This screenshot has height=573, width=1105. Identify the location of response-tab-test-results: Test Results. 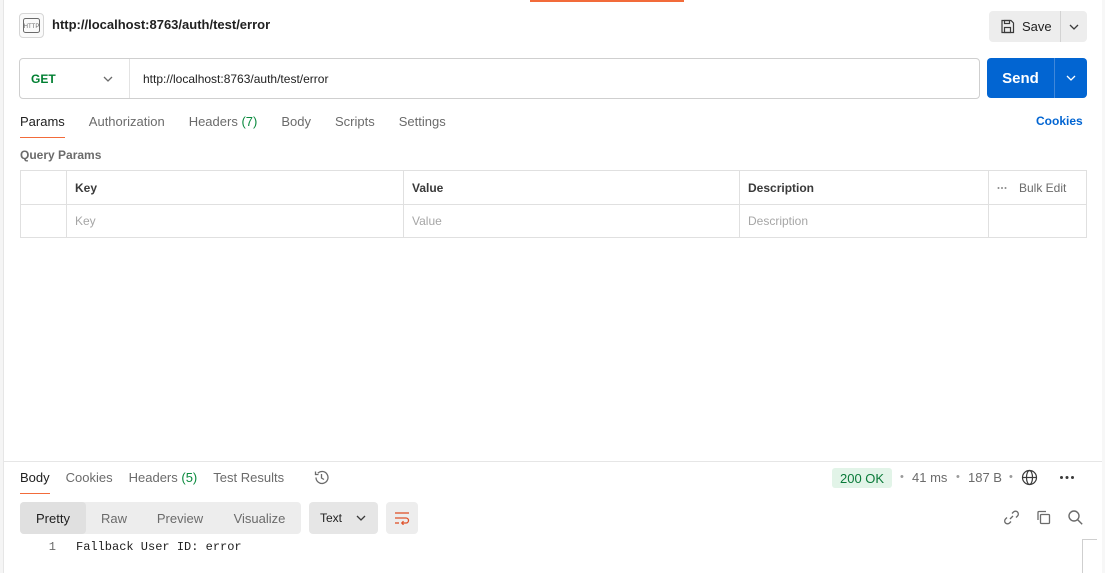
(248, 482).